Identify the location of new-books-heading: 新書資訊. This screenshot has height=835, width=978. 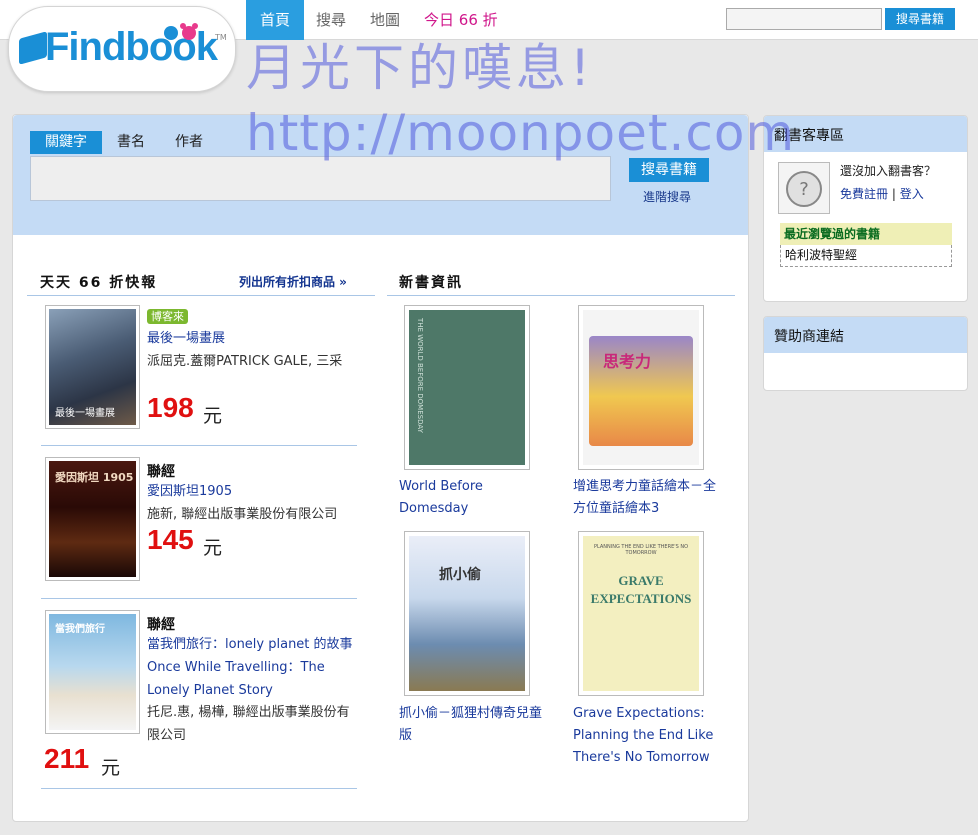
(431, 283).